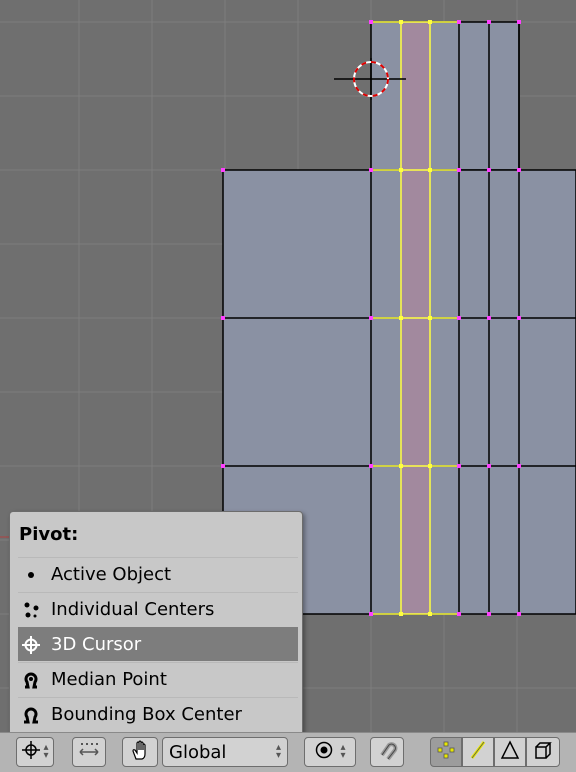 The image size is (576, 772). I want to click on hand-icon, so click(140, 752).